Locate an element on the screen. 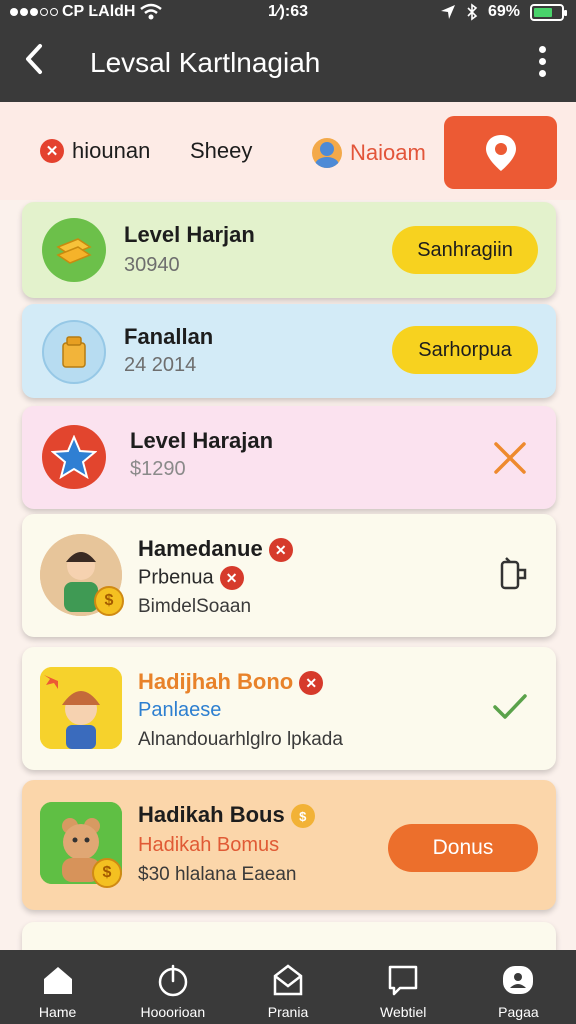 The width and height of the screenshot is (576, 1024). nav-label: Prania is located at coordinates (288, 1012).